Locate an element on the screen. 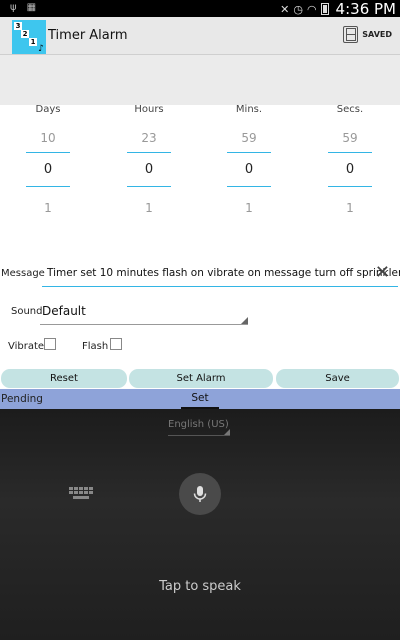  saved-label: SAVED is located at coordinates (377, 34).